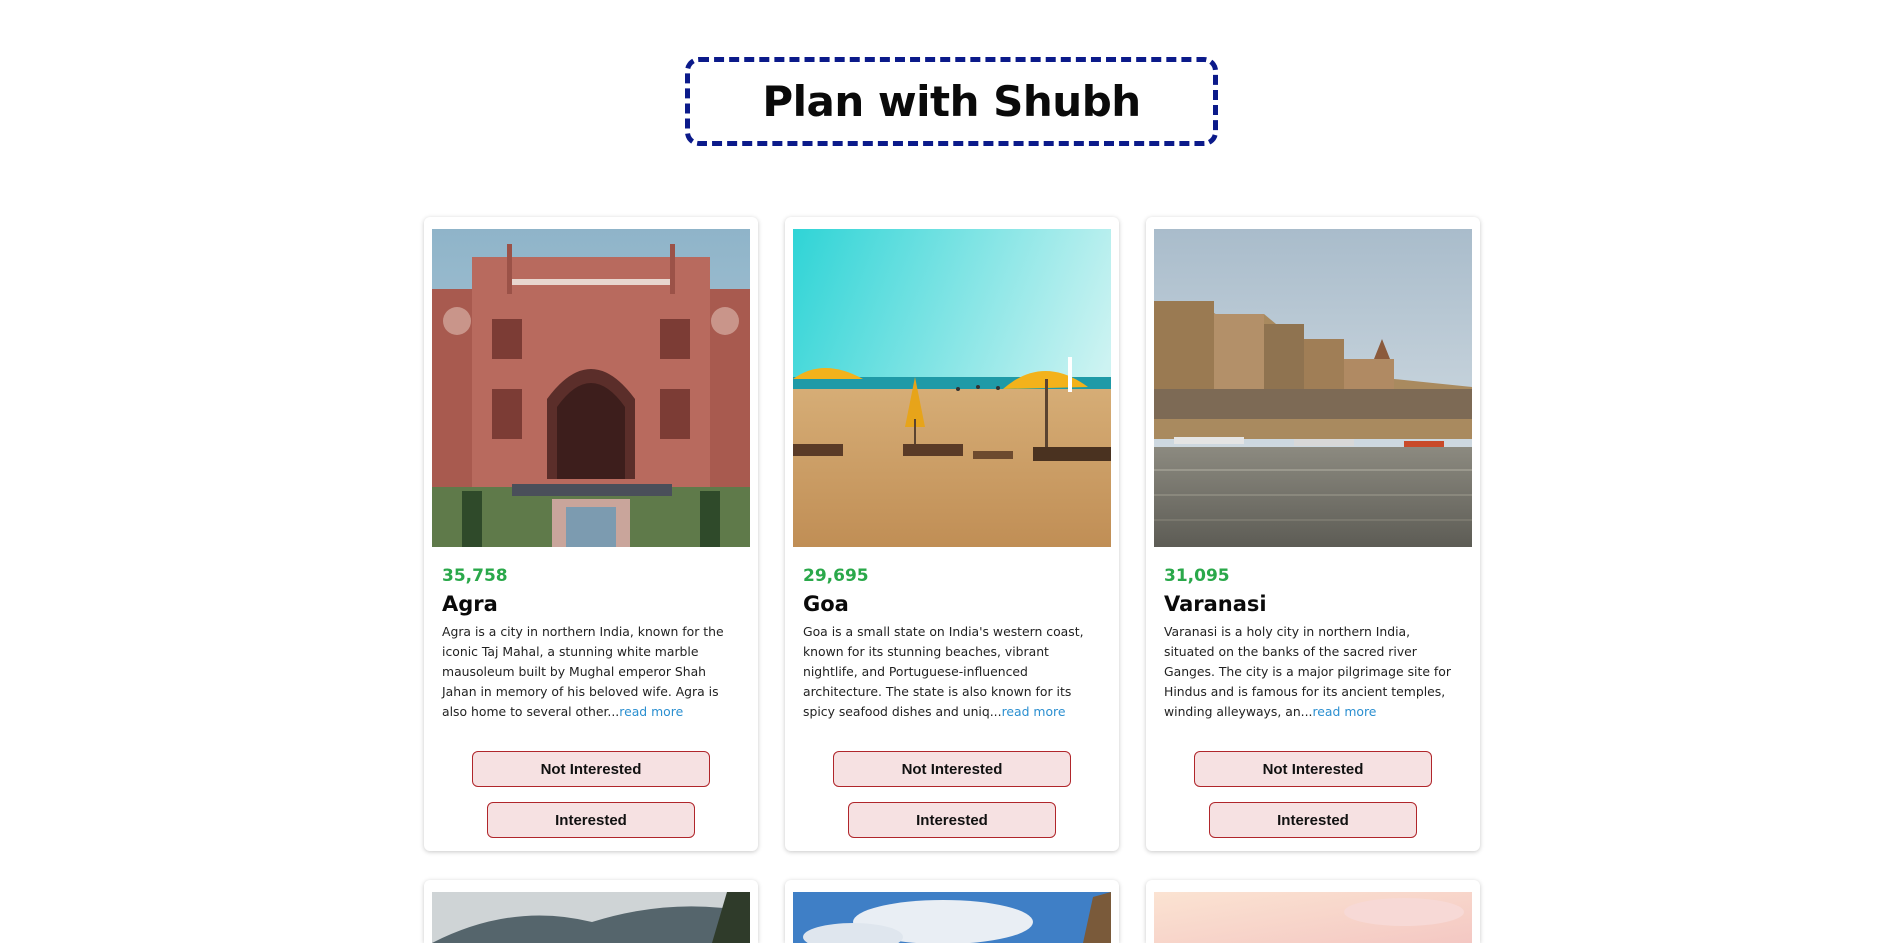  I want to click on agra-photo, so click(591, 388).